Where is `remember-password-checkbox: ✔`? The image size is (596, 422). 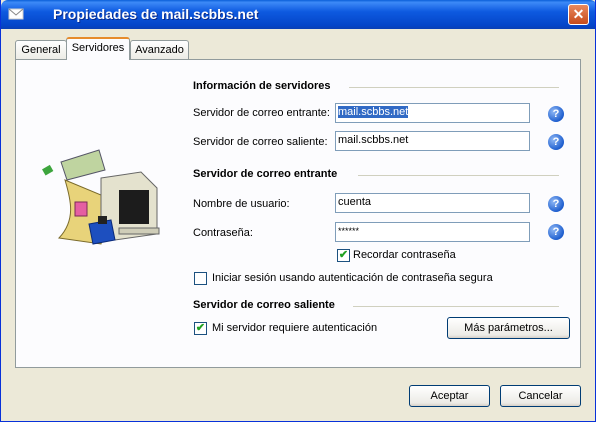
remember-password-checkbox: ✔ is located at coordinates (343, 255).